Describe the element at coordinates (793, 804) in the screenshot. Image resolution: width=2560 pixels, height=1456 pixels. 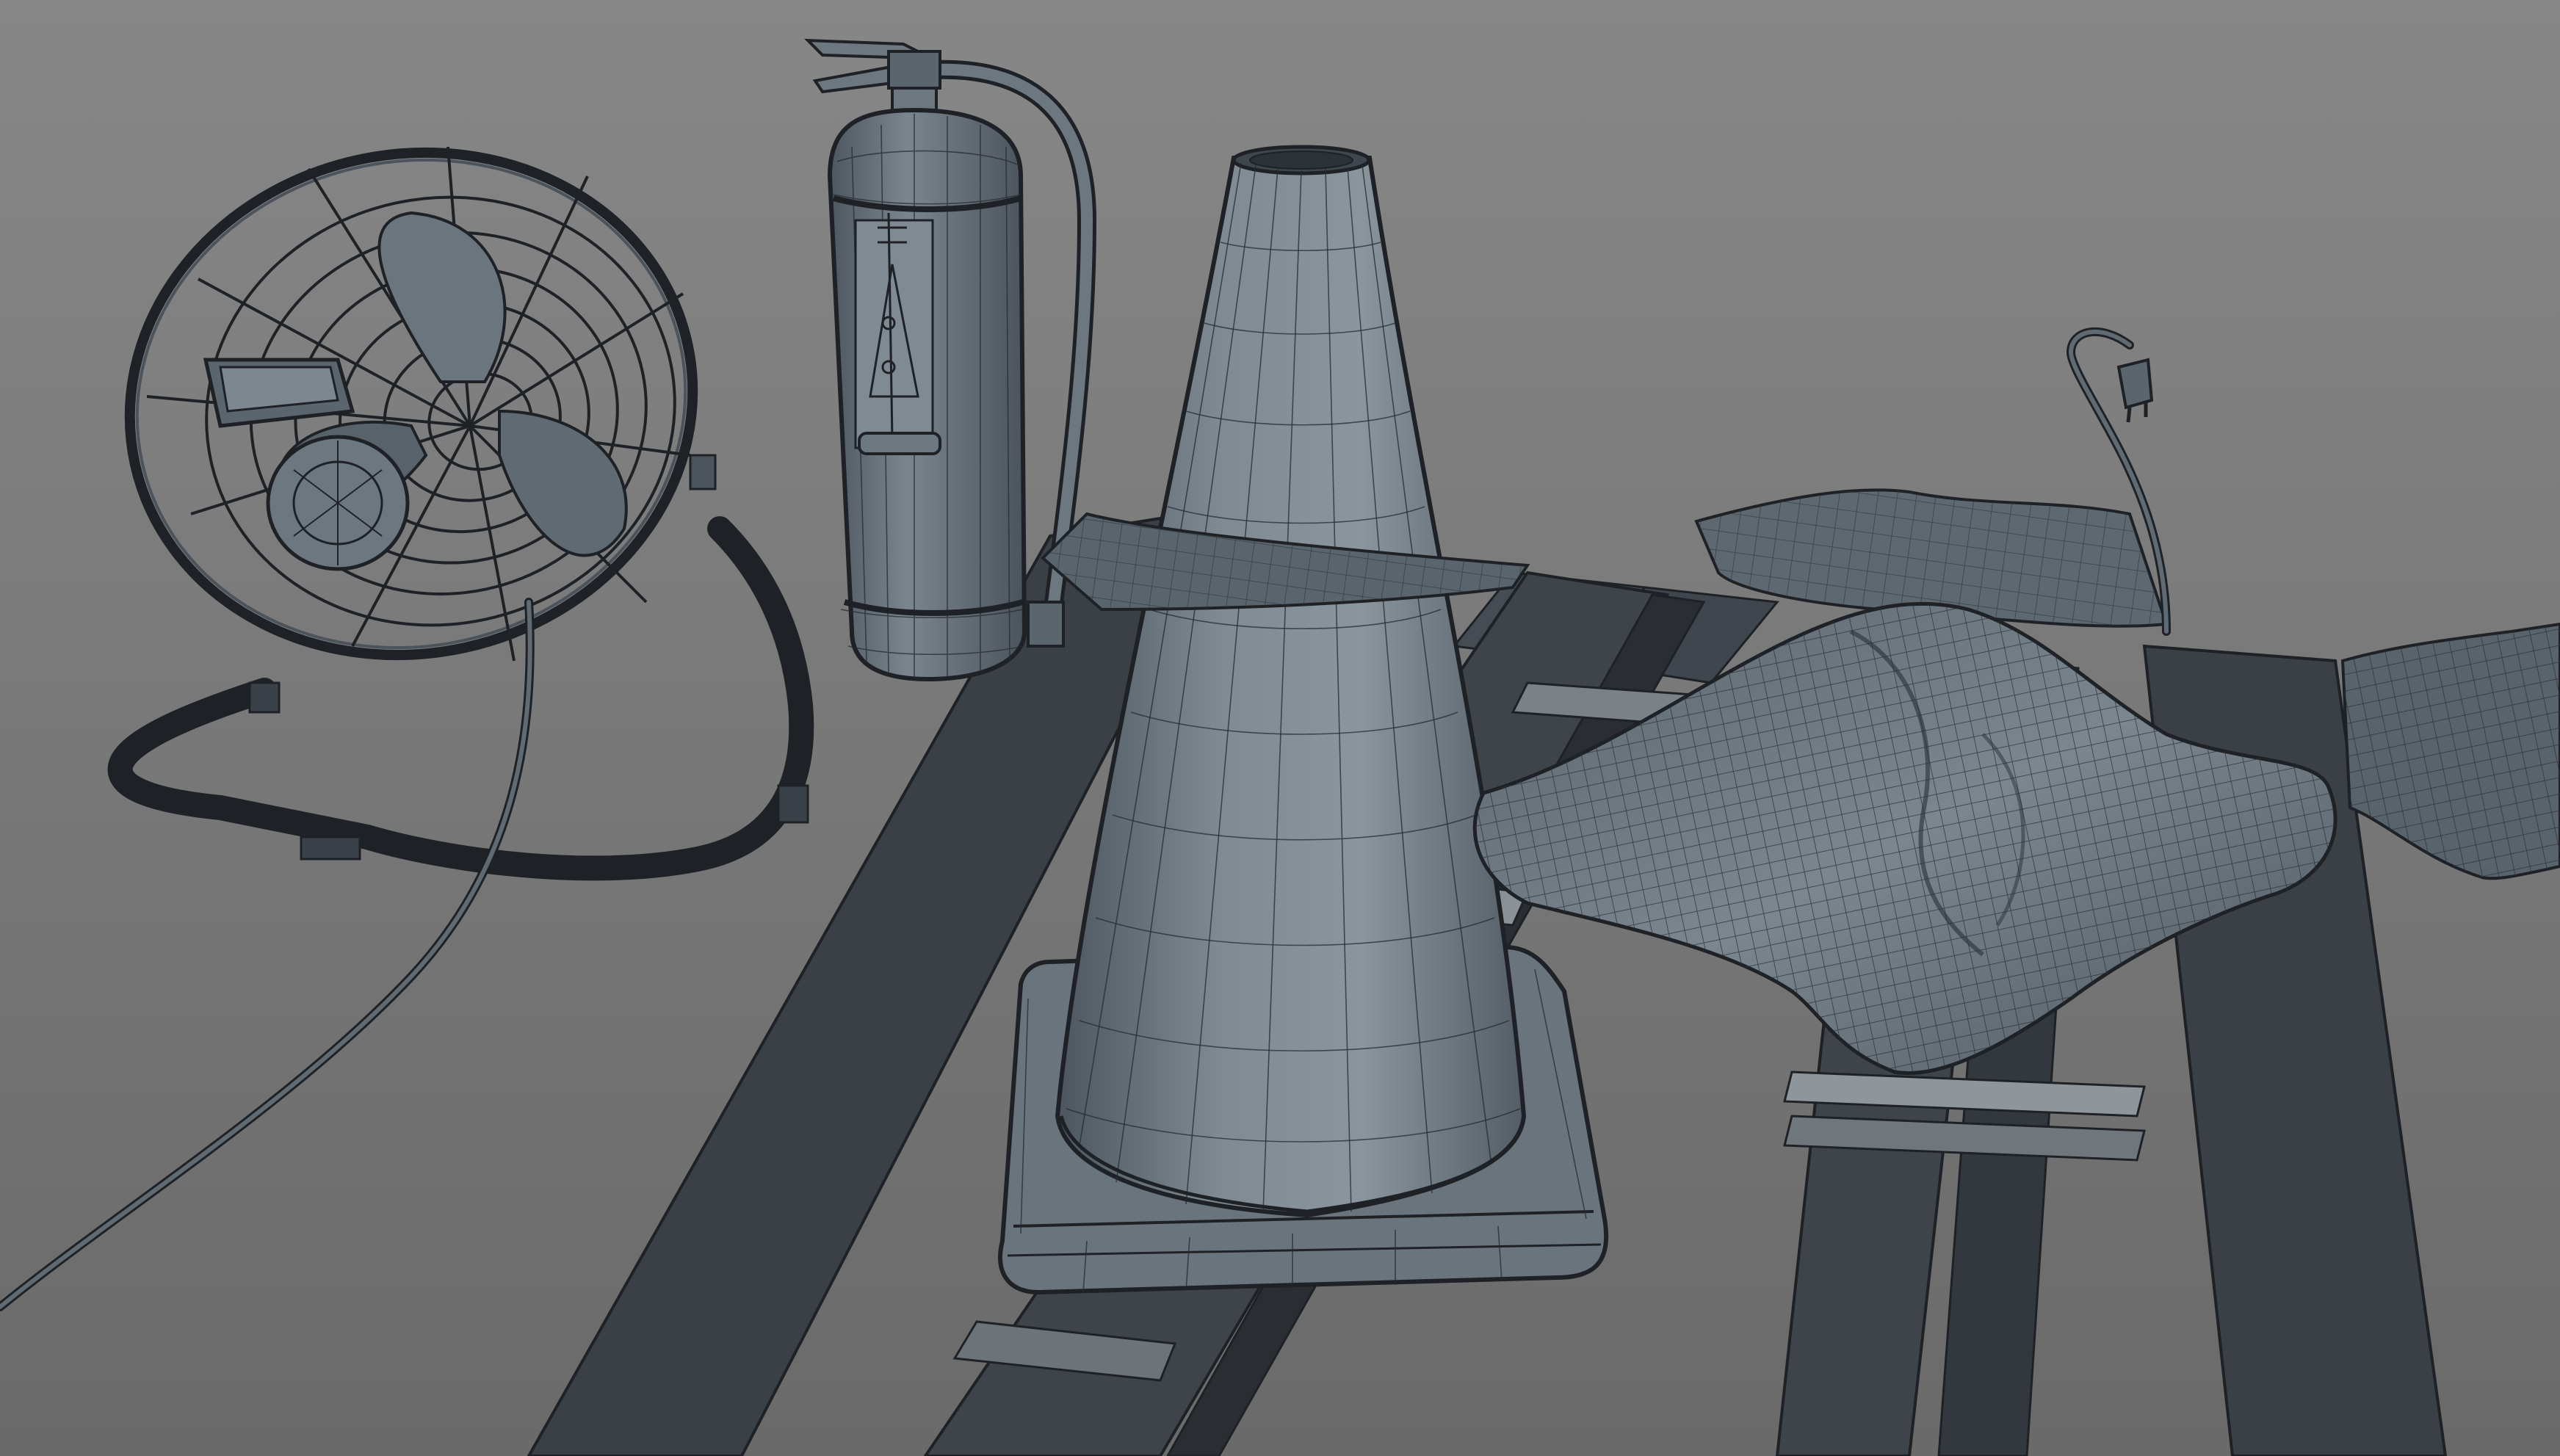
I see `fan-foot-right` at that location.